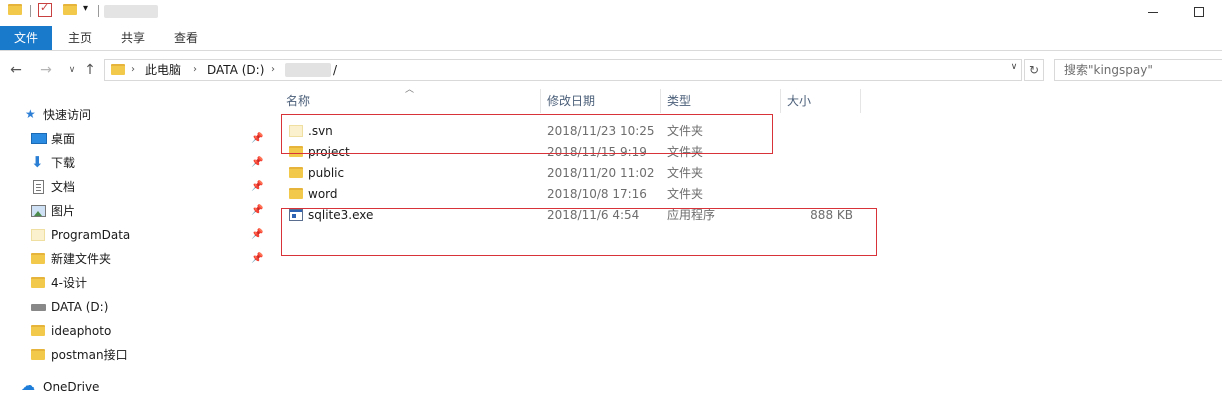 The height and width of the screenshot is (415, 1222). What do you see at coordinates (81, 331) in the screenshot?
I see `sidebar-item-label: ideaphoto` at bounding box center [81, 331].